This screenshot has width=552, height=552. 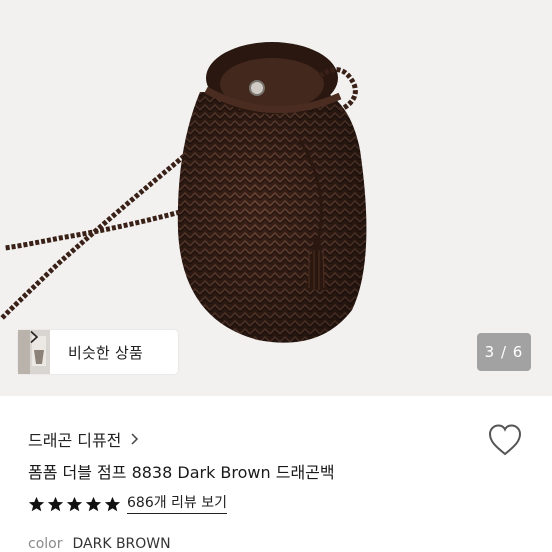 I want to click on image-counter: 3 / 6, so click(x=504, y=352).